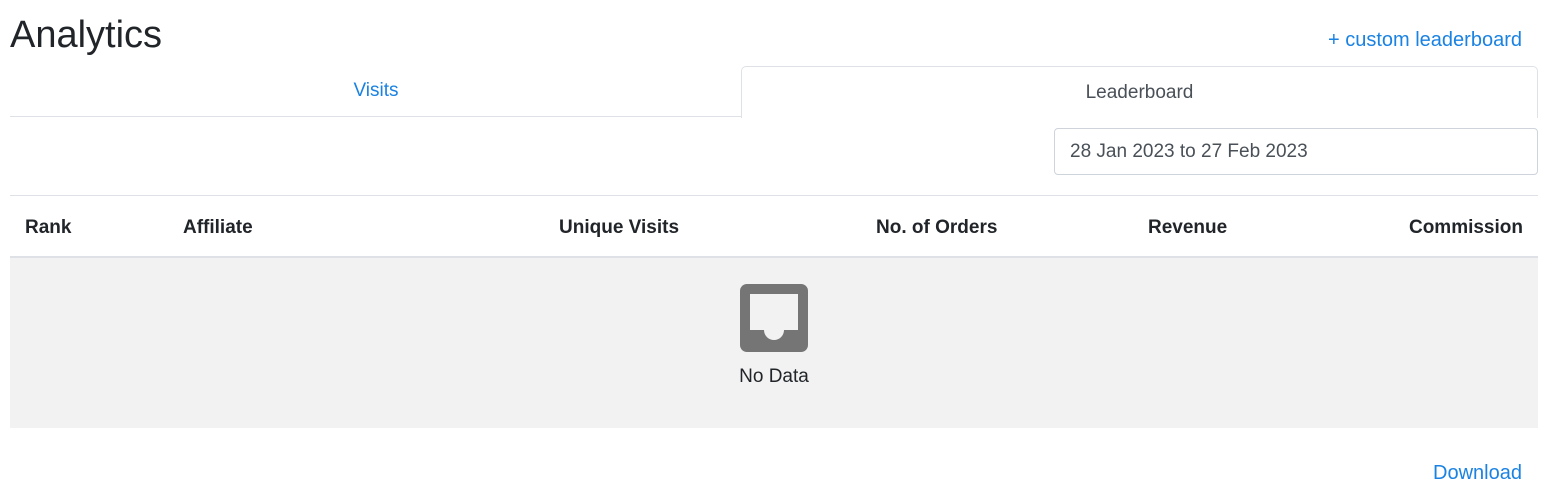 The image size is (1547, 495). What do you see at coordinates (48, 227) in the screenshot?
I see `column-header-rank: Rank` at bounding box center [48, 227].